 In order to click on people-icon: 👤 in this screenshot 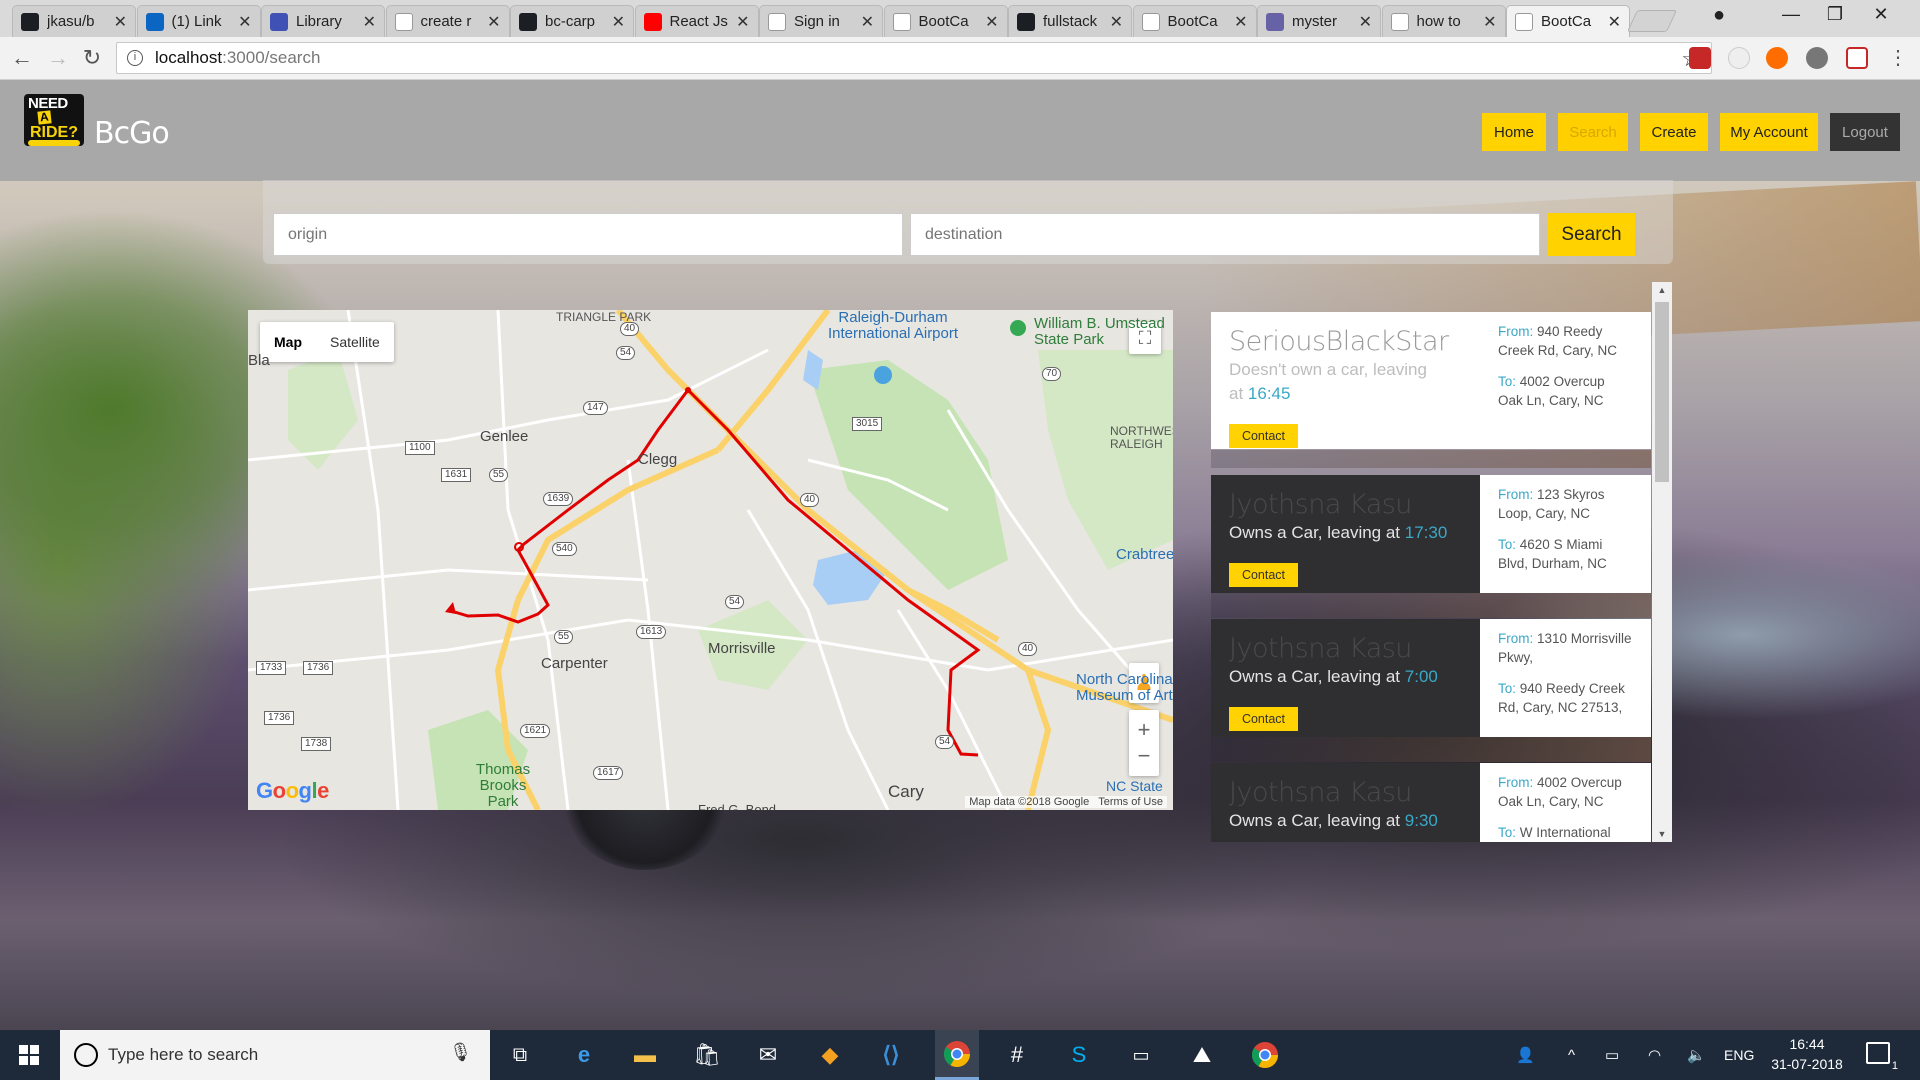, I will do `click(1525, 1055)`.